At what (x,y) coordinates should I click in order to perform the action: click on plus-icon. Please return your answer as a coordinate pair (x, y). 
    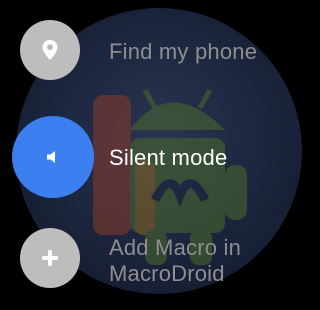
    Looking at the image, I should click on (50, 258).